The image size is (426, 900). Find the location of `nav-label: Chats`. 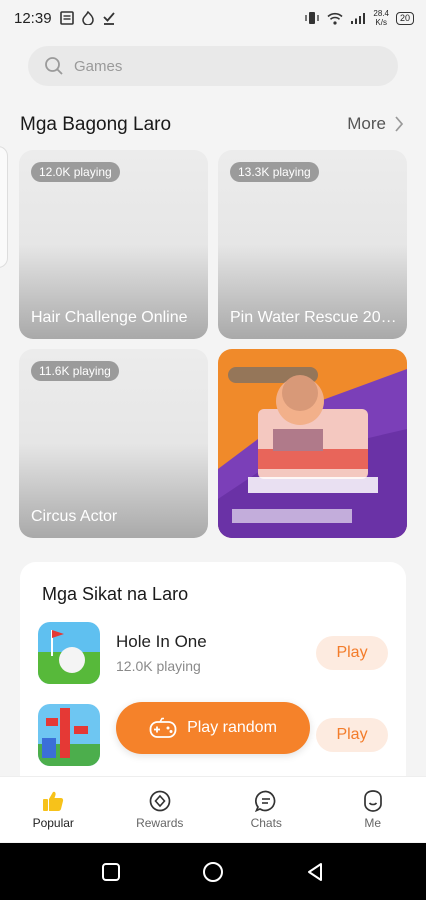

nav-label: Chats is located at coordinates (266, 822).